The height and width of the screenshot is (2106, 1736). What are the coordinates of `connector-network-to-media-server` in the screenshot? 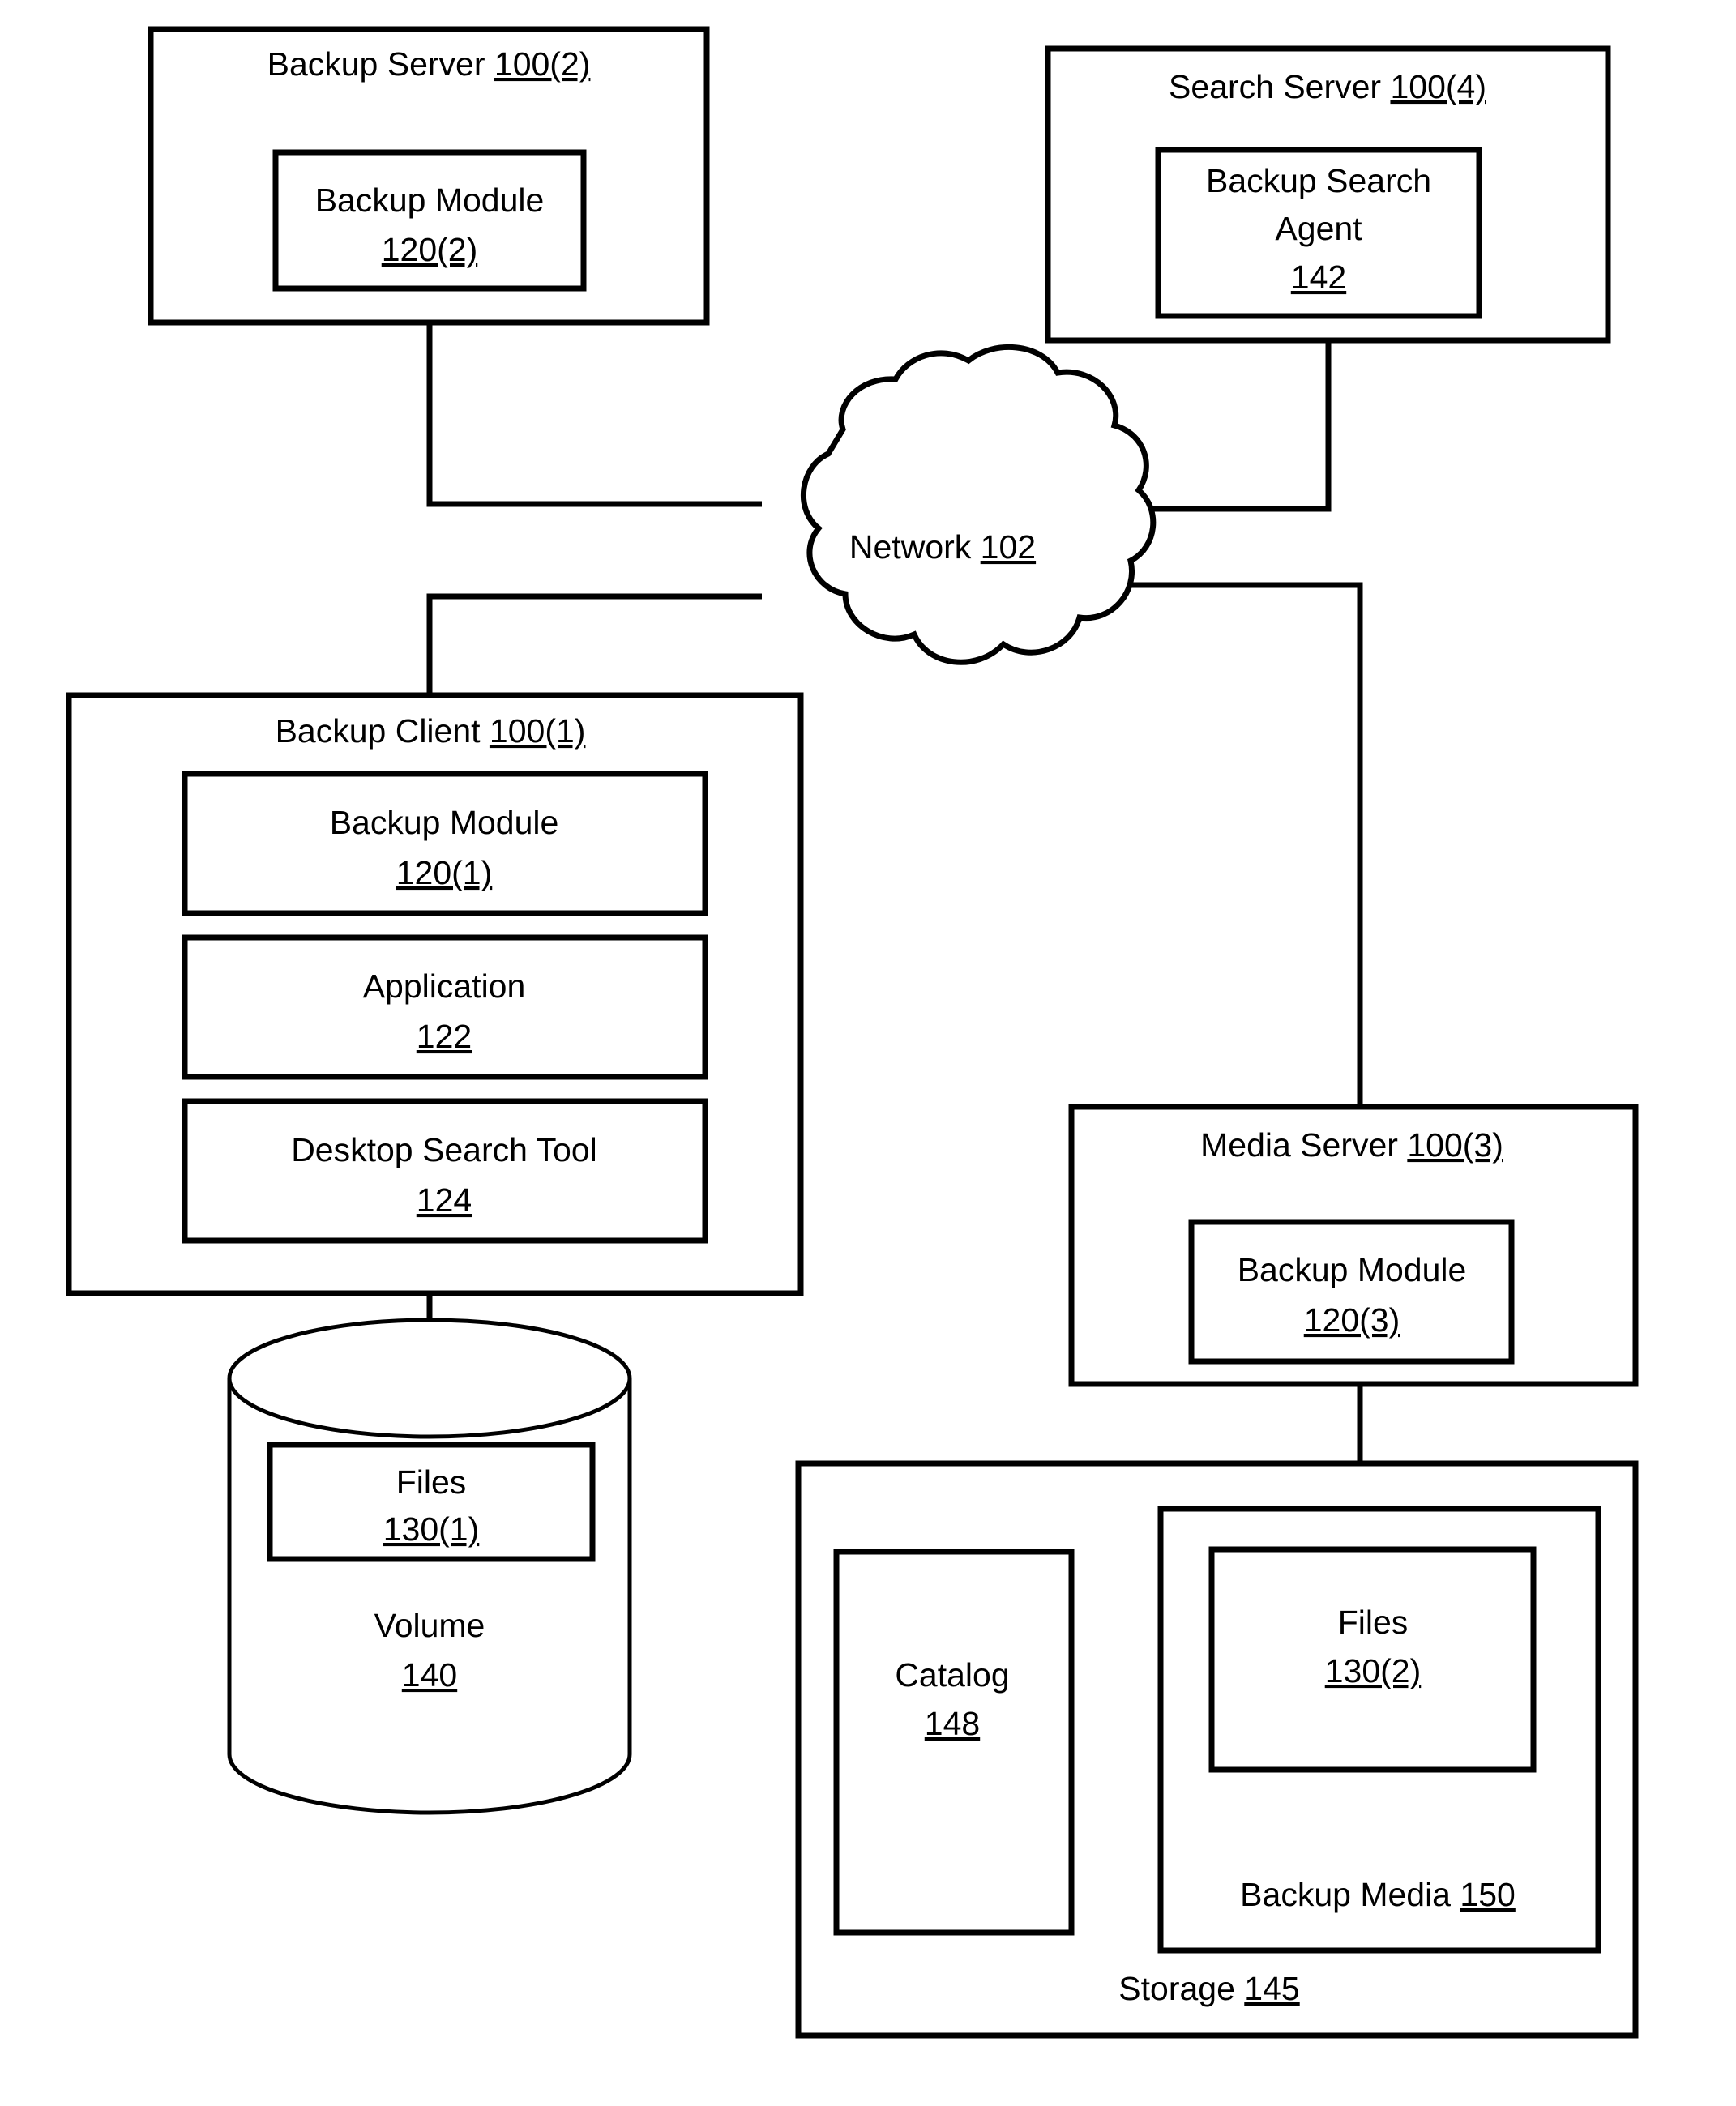 It's located at (1240, 846).